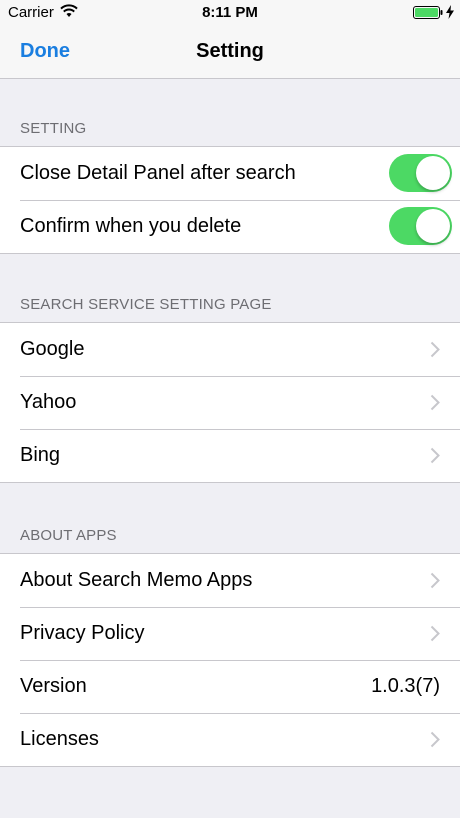  I want to click on row-label: Close Detail Panel after search, so click(158, 173).